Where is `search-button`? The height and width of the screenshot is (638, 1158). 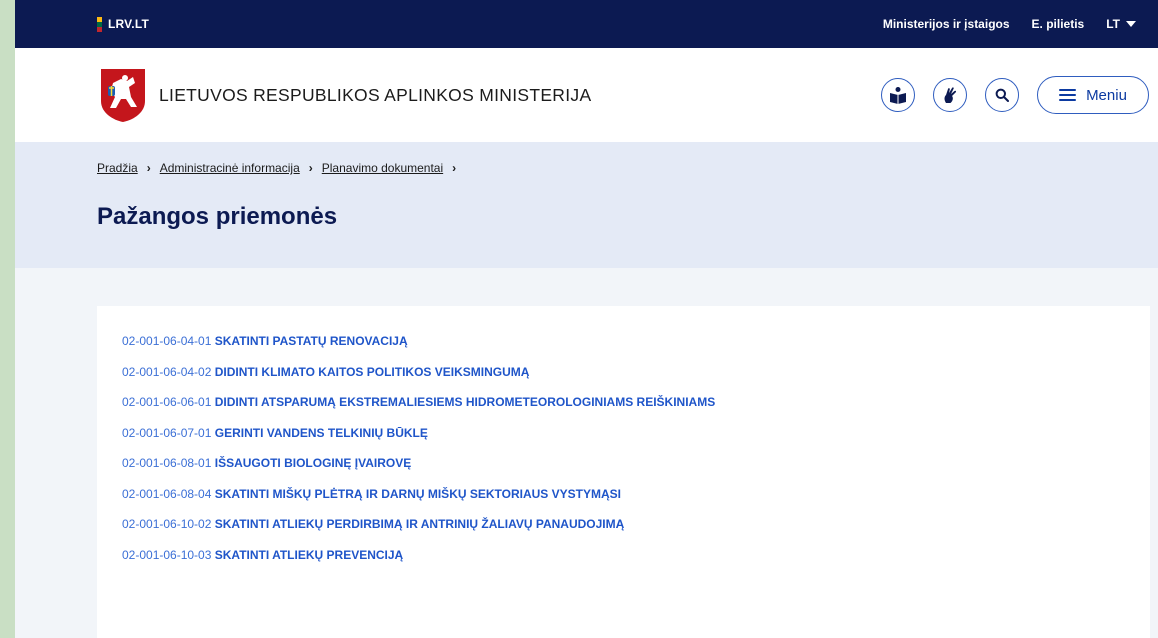 search-button is located at coordinates (1002, 95).